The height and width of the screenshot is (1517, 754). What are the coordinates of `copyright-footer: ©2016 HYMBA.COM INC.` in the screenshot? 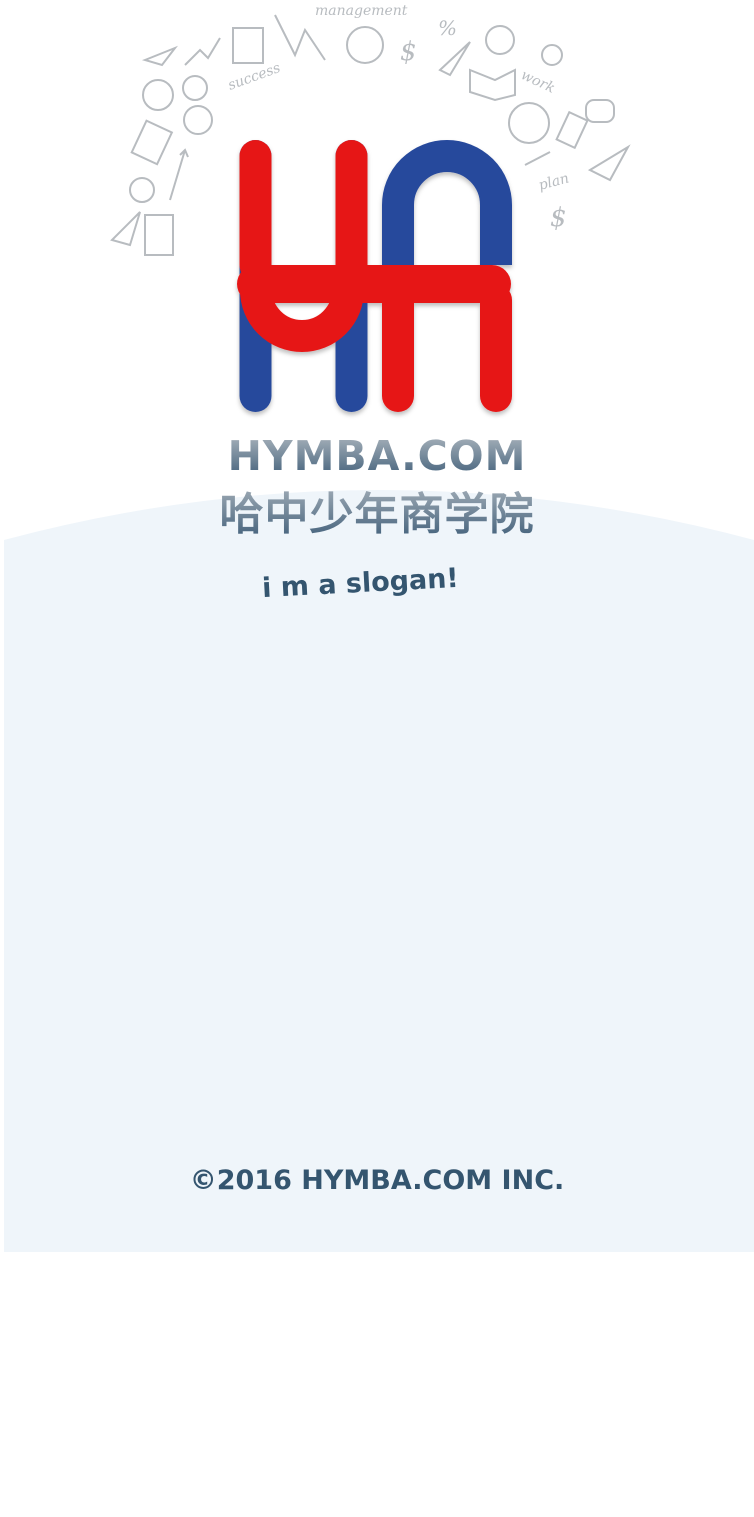 It's located at (377, 1180).